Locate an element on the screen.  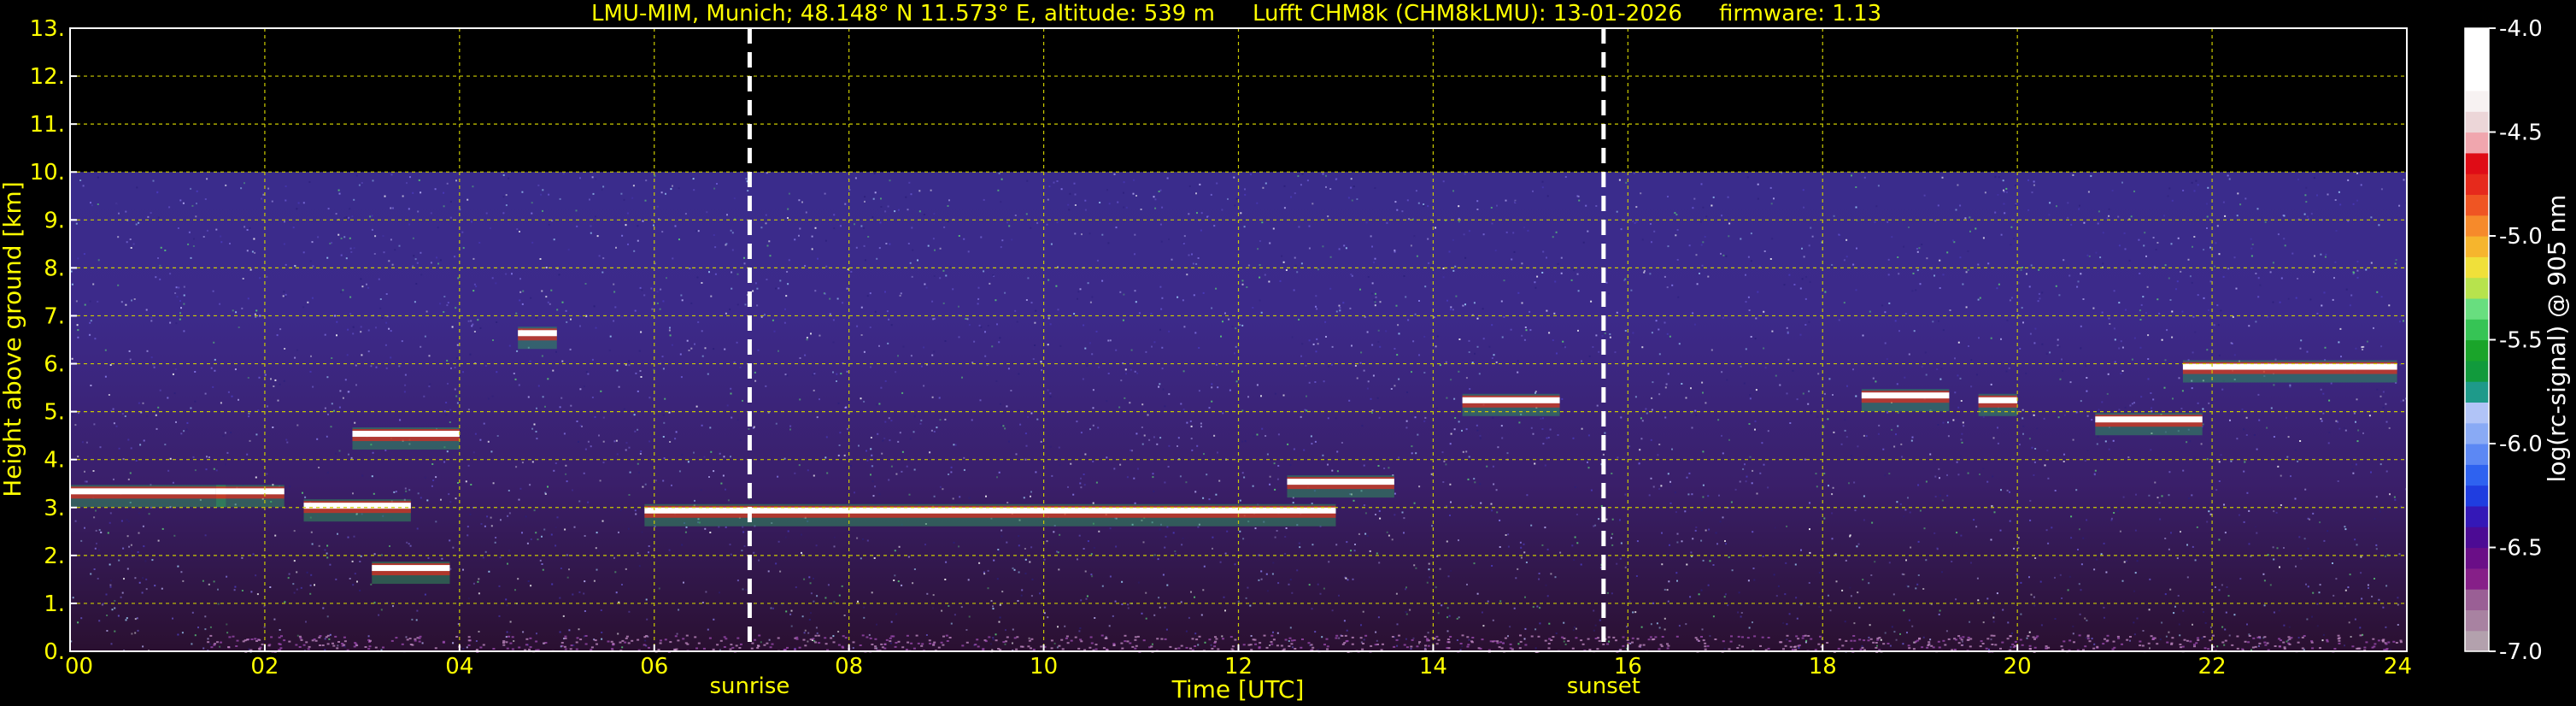
cbtick-label--4.0: -4.0 is located at coordinates (2521, 29).